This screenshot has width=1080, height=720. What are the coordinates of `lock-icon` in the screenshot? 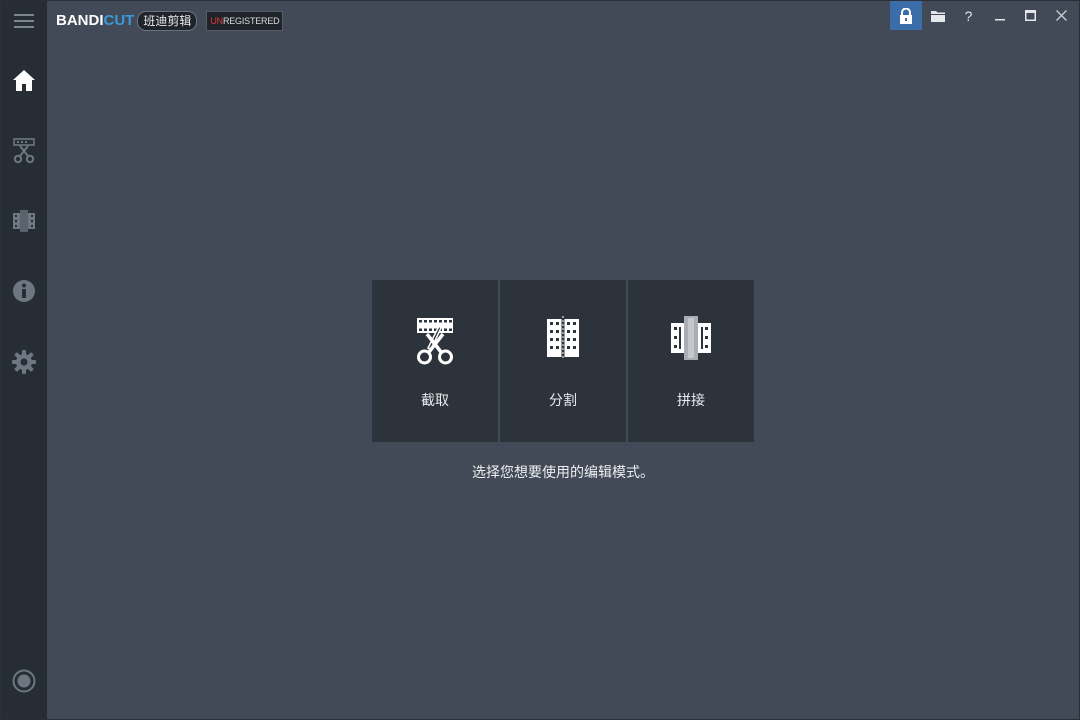 It's located at (906, 15).